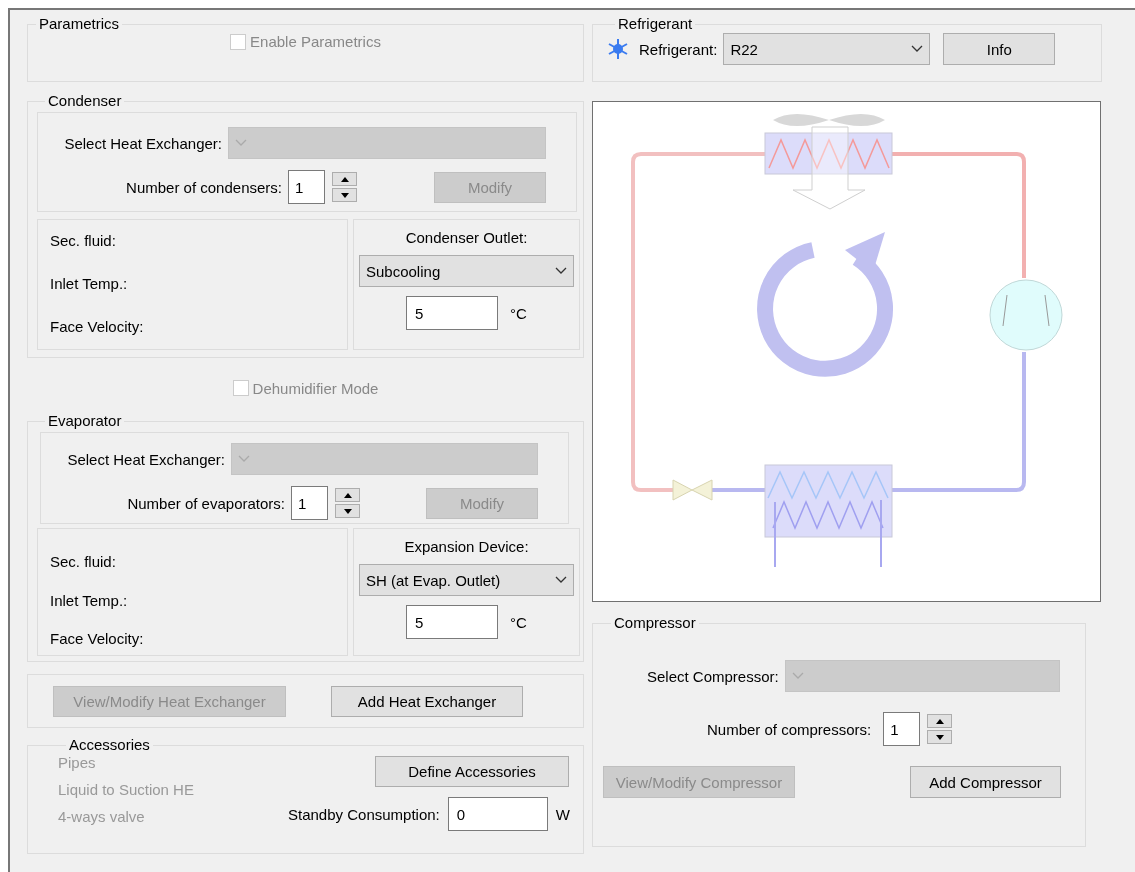 The height and width of the screenshot is (872, 1135). I want to click on add-button: Add Compressor, so click(985, 782).